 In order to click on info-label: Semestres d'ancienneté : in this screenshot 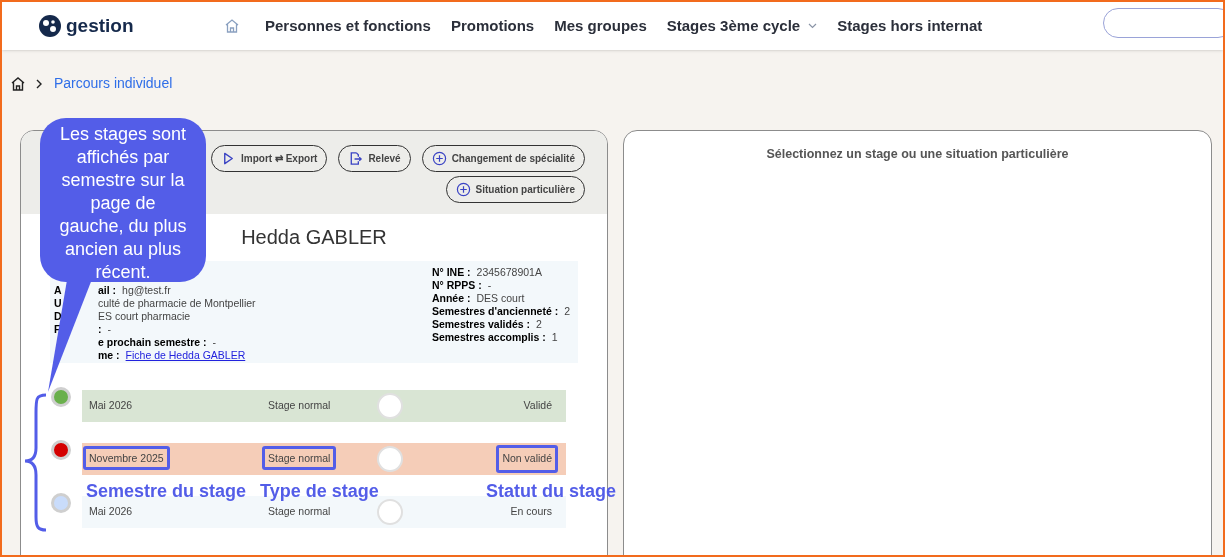, I will do `click(495, 311)`.